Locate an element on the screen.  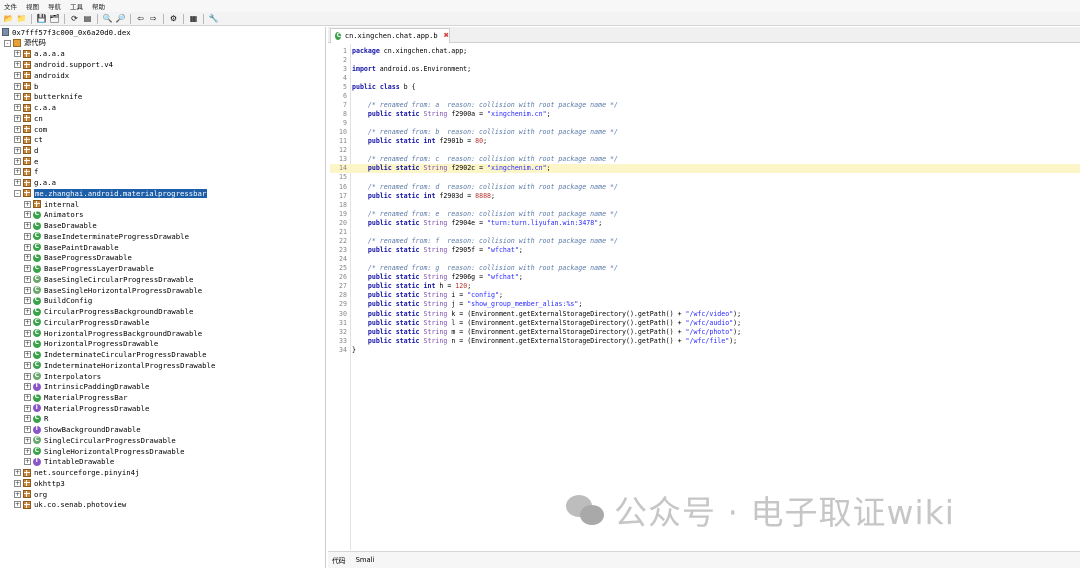
tree-class: + MaterialProgressDrawable is located at coordinates (86, 408).